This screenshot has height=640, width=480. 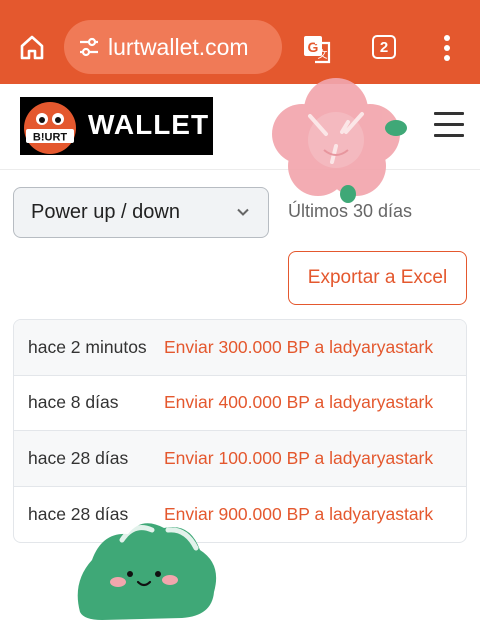 What do you see at coordinates (377, 278) in the screenshot?
I see `export-excel-button: Exportar a Excel` at bounding box center [377, 278].